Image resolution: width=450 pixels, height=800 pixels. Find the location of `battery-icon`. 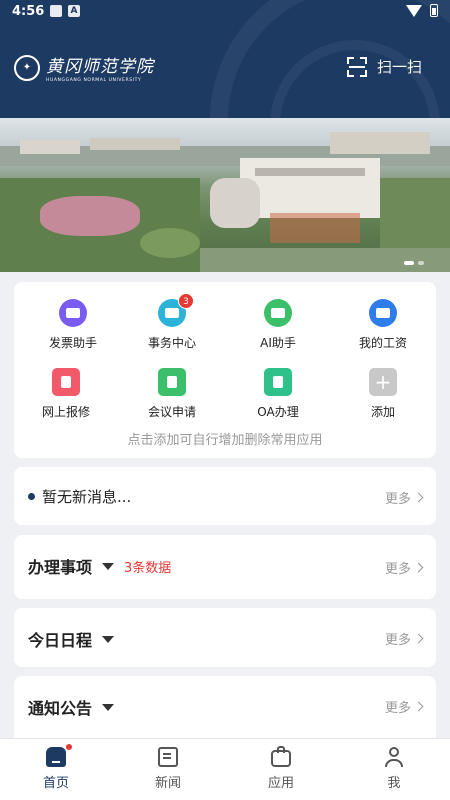

battery-icon is located at coordinates (434, 10).